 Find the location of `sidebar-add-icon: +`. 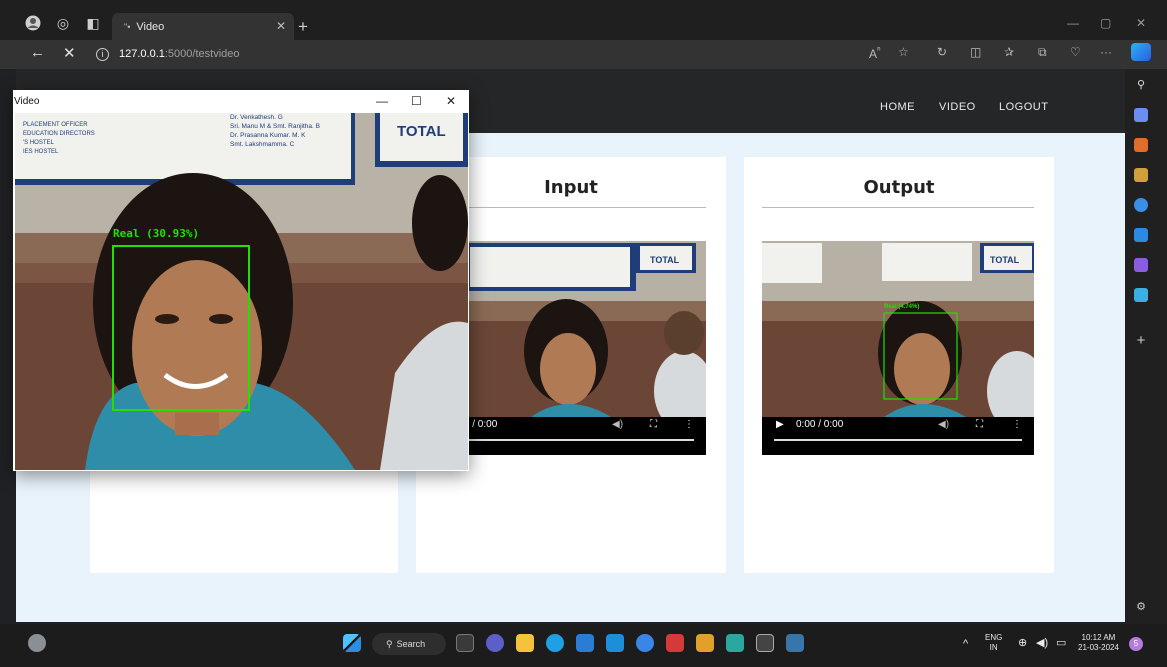

sidebar-add-icon: + is located at coordinates (1141, 340).